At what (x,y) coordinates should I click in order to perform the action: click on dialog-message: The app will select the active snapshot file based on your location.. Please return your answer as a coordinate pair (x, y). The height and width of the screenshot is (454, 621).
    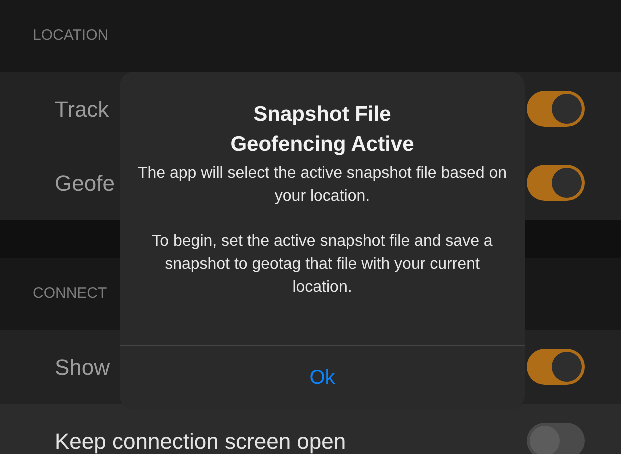
    Looking at the image, I should click on (322, 185).